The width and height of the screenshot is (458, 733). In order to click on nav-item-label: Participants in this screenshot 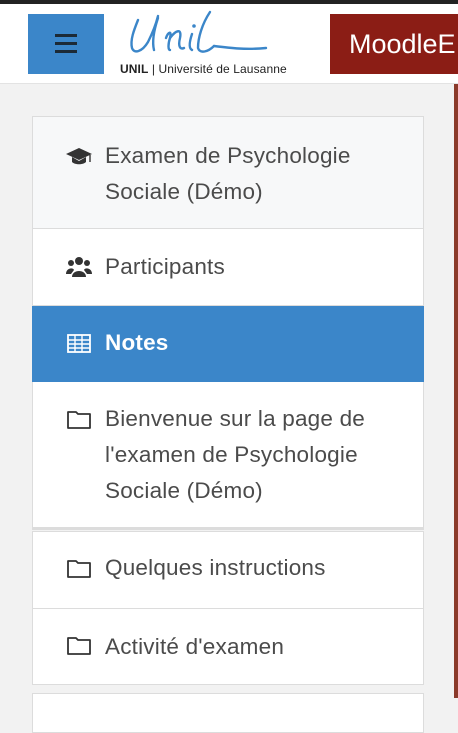, I will do `click(165, 266)`.